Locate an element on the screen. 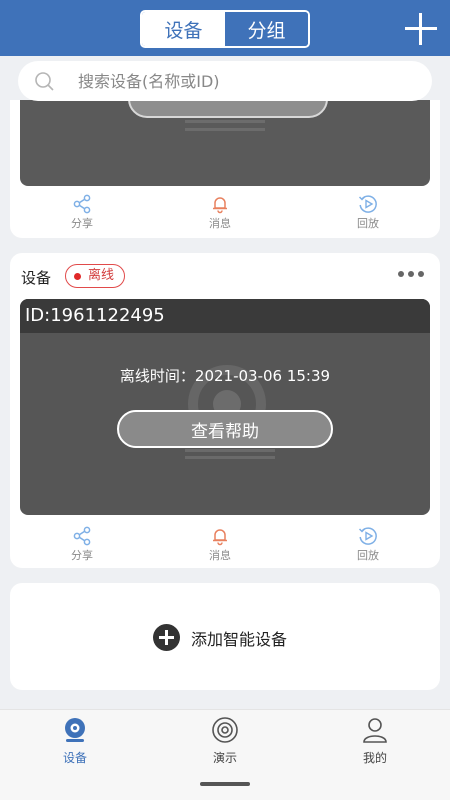 The image size is (450, 800). search-input is located at coordinates (248, 81).